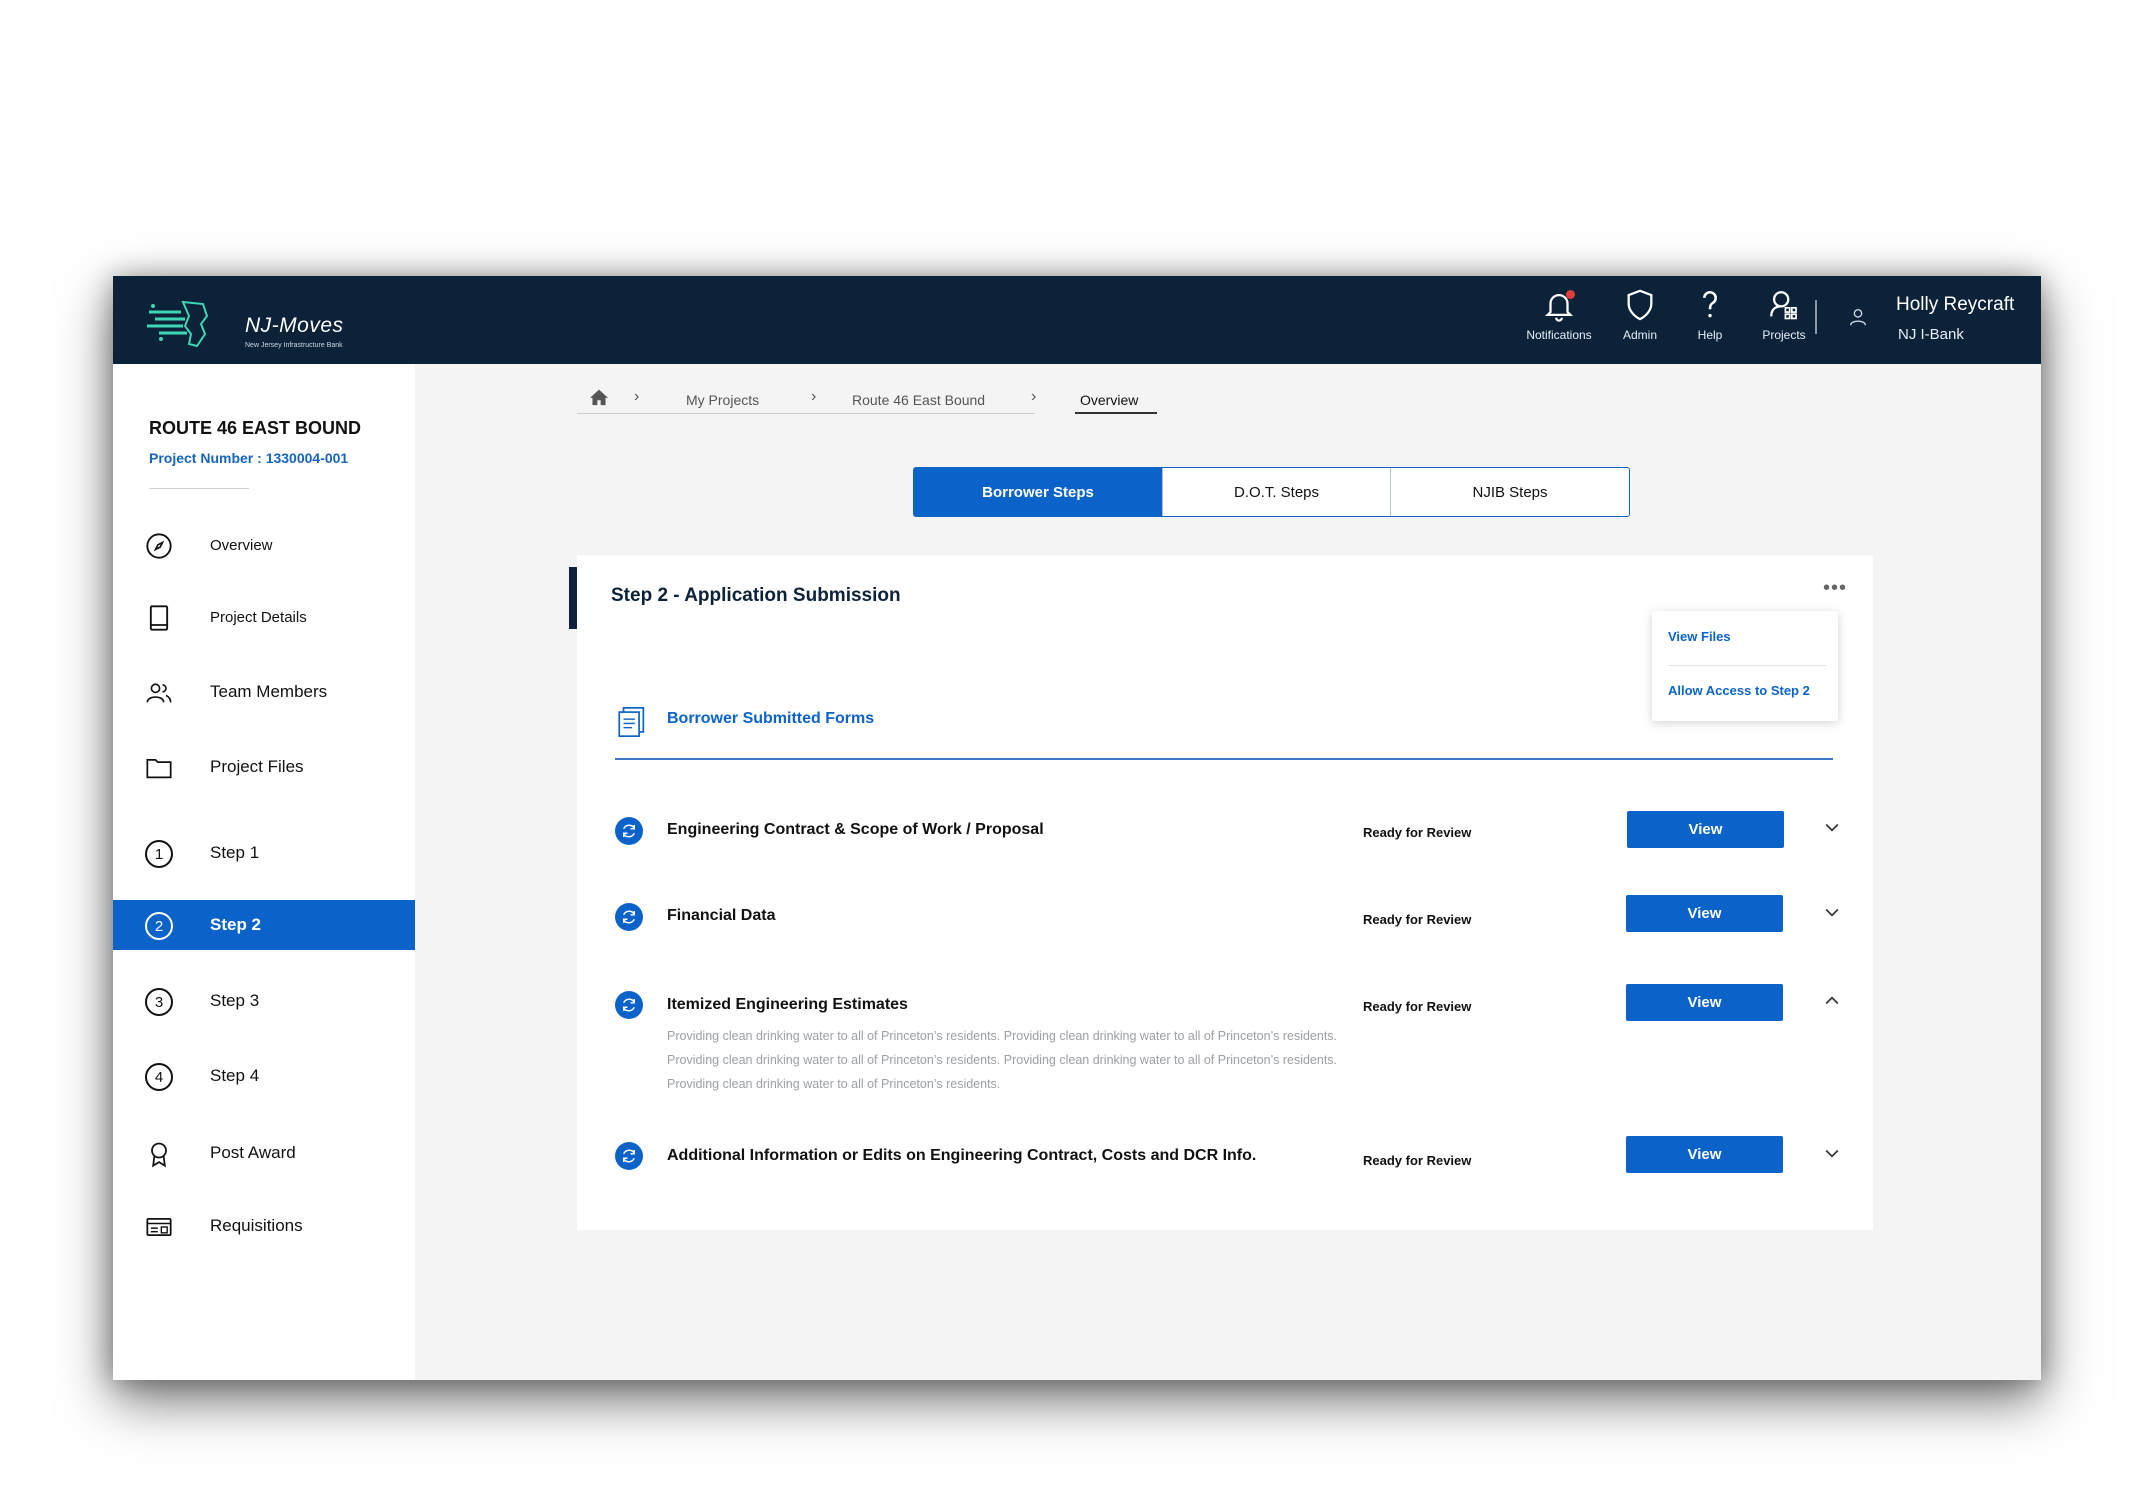 This screenshot has height=1498, width=2145. I want to click on nj-moves-logo: NJ-Moves New Jersey Infrastructure Bank, so click(245, 322).